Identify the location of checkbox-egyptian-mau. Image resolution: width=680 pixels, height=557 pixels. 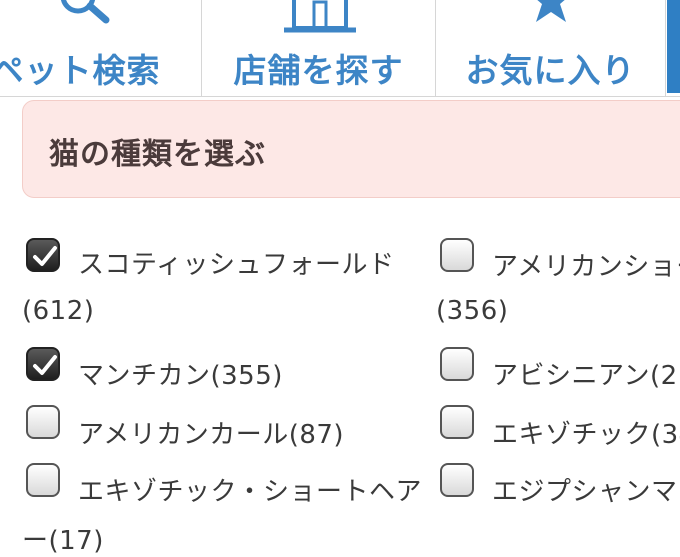
(457, 480).